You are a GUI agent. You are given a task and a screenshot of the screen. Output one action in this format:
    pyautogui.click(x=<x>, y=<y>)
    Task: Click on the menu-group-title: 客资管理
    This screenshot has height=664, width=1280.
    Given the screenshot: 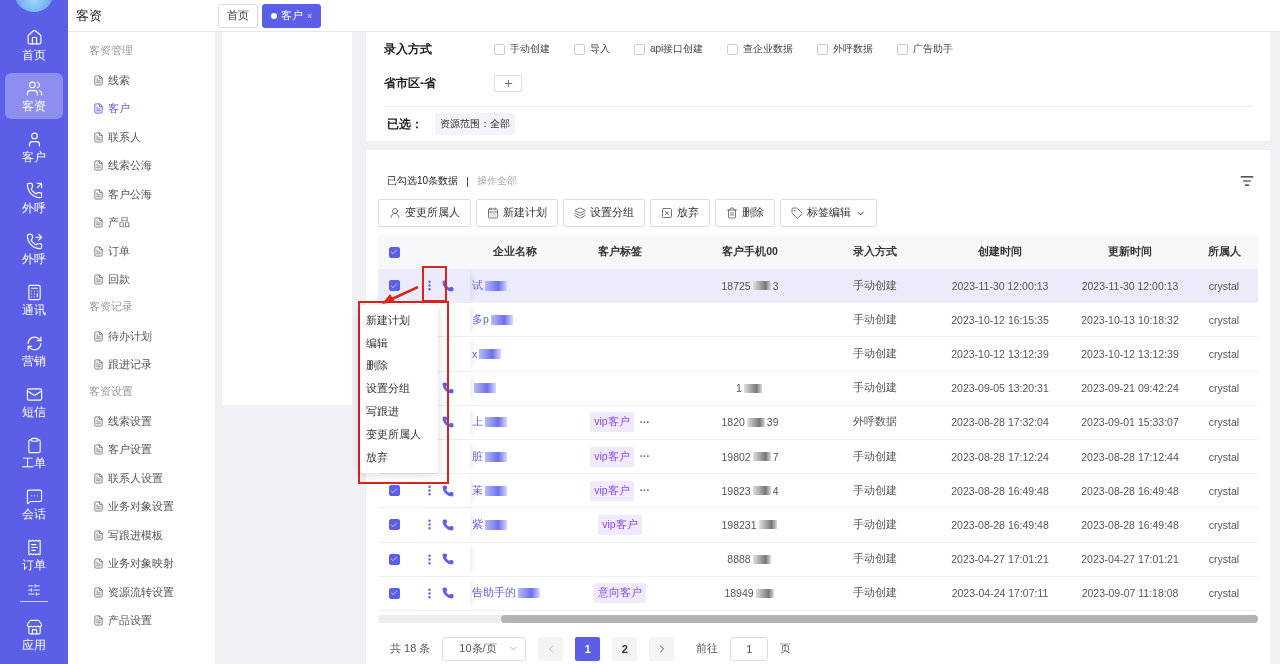 What is the action you would take?
    pyautogui.click(x=111, y=50)
    